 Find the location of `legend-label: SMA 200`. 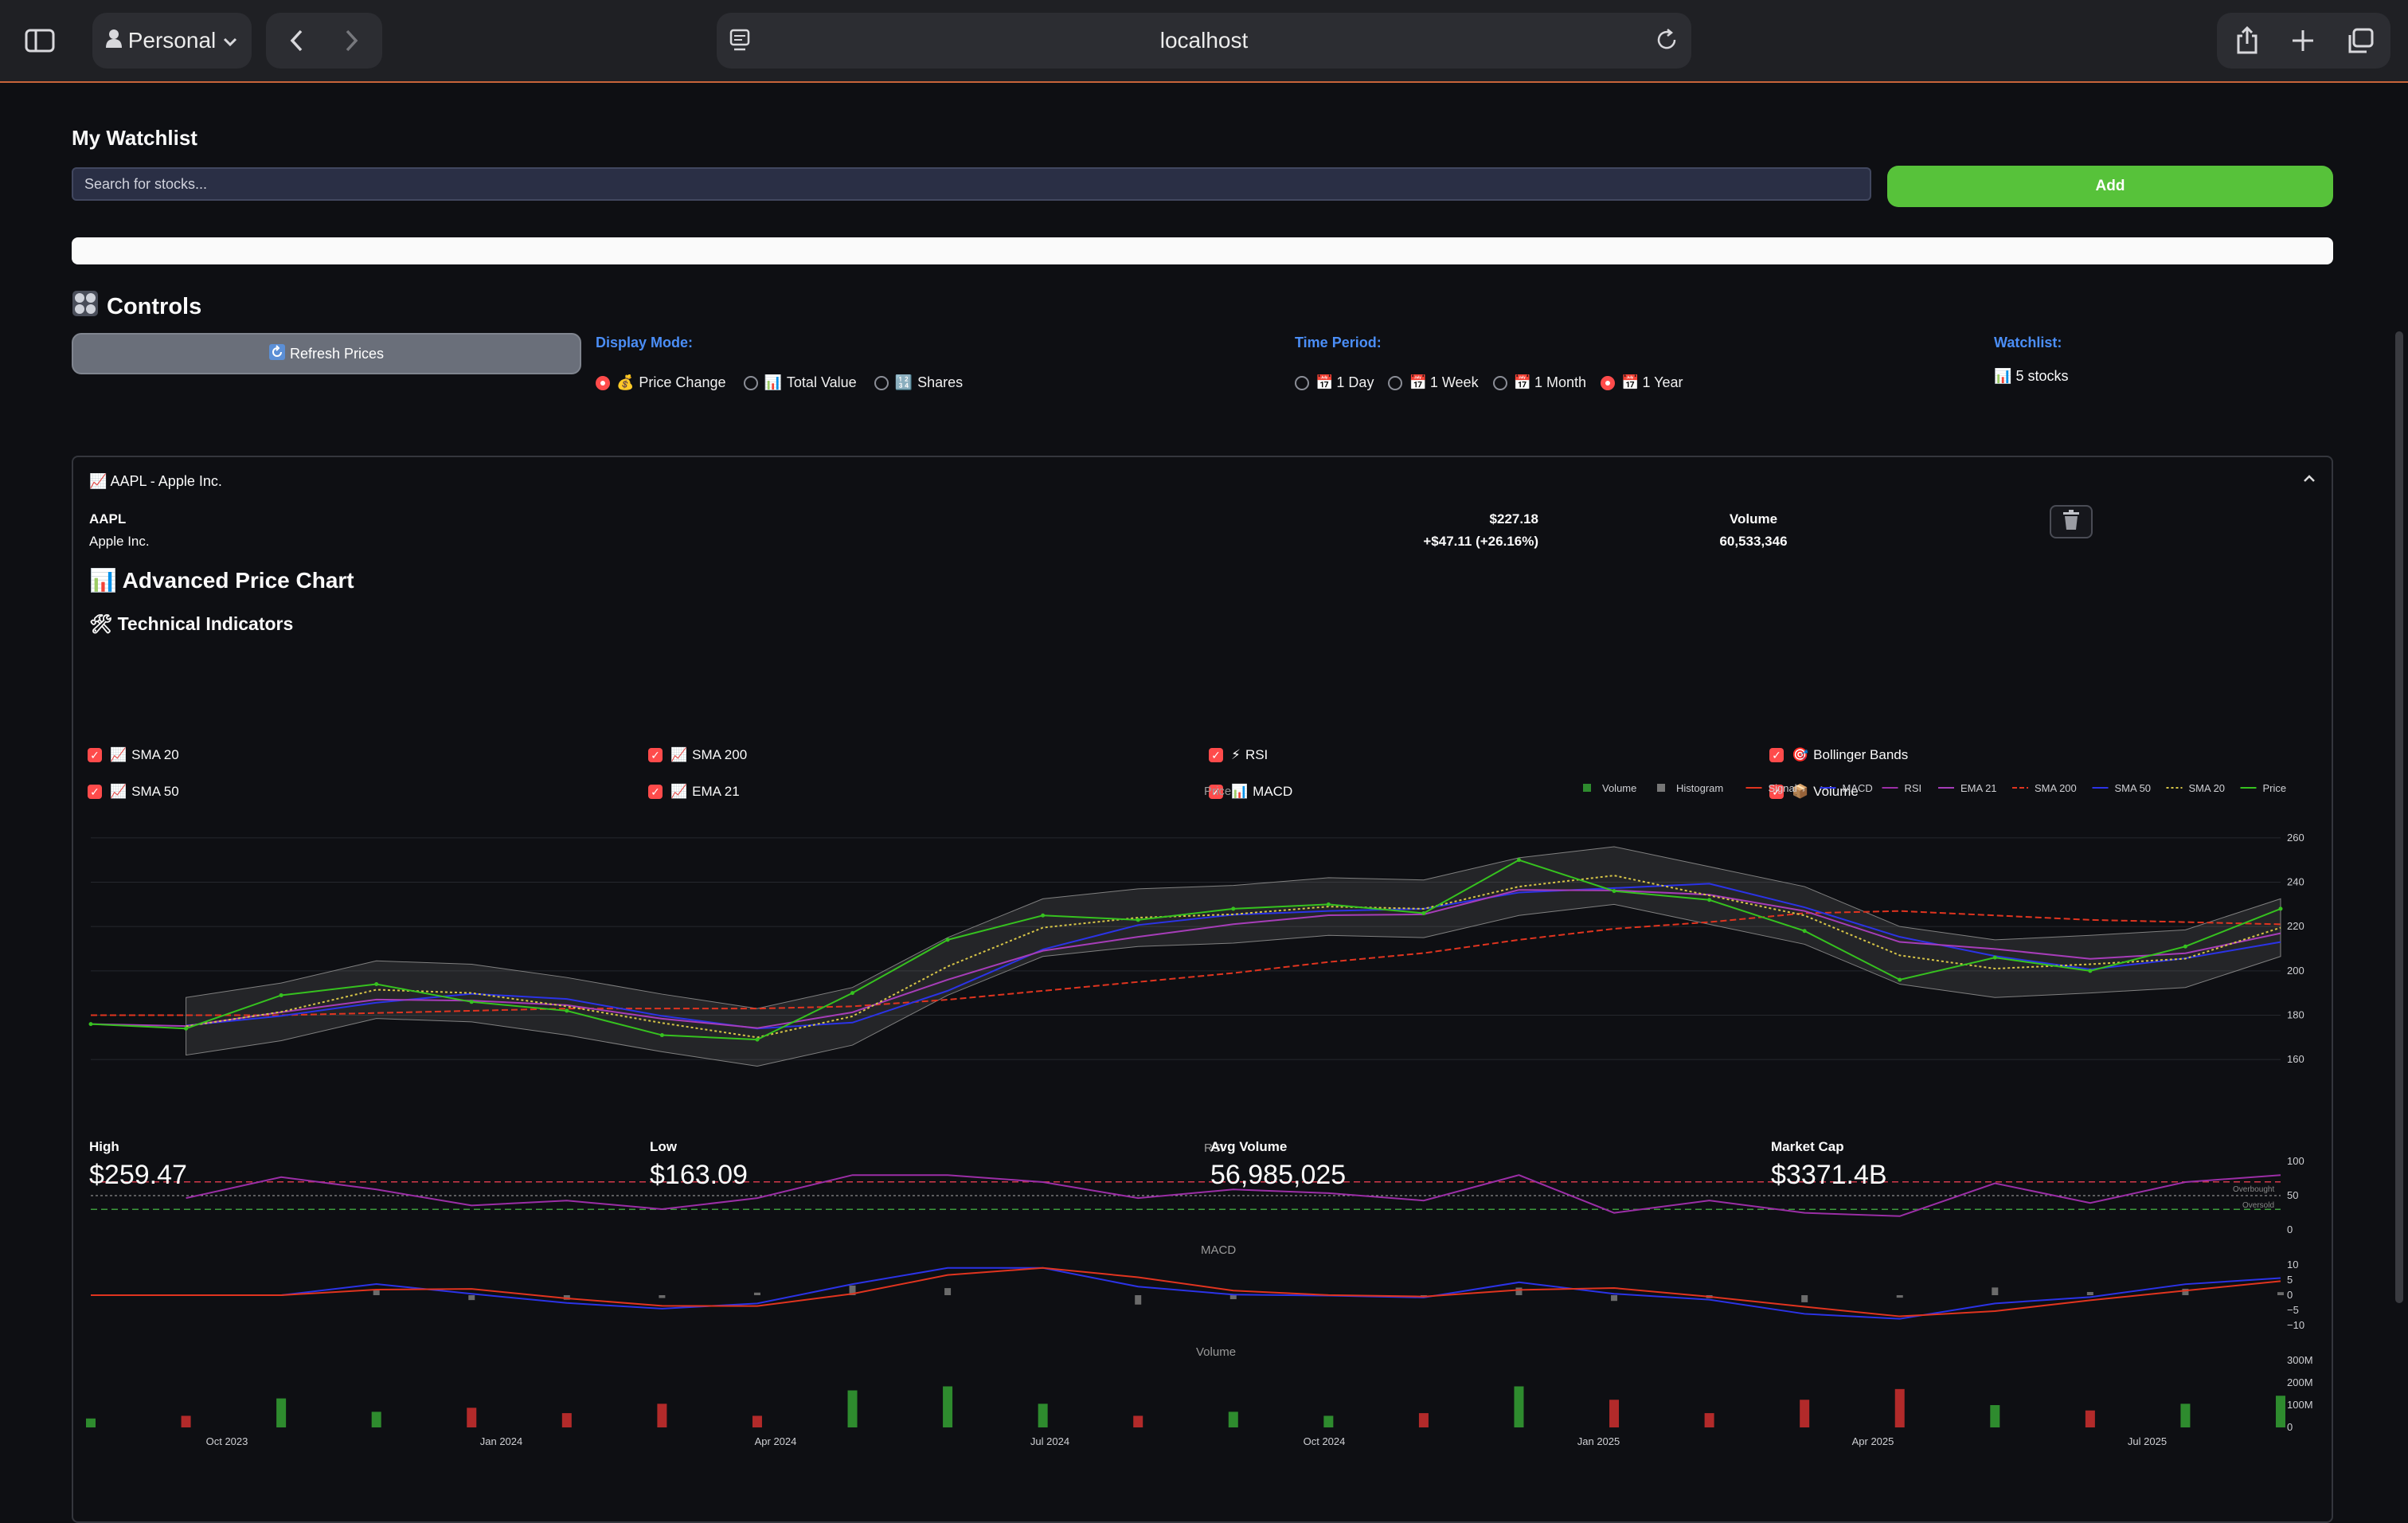

legend-label: SMA 200 is located at coordinates (2056, 789).